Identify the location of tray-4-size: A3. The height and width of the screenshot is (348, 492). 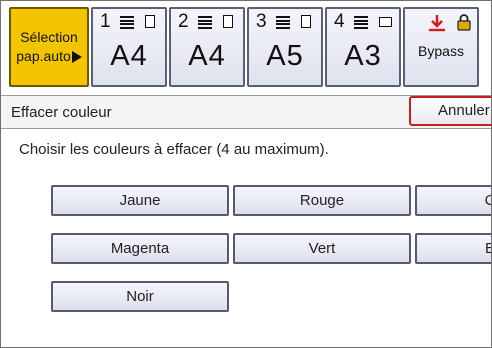
(363, 56).